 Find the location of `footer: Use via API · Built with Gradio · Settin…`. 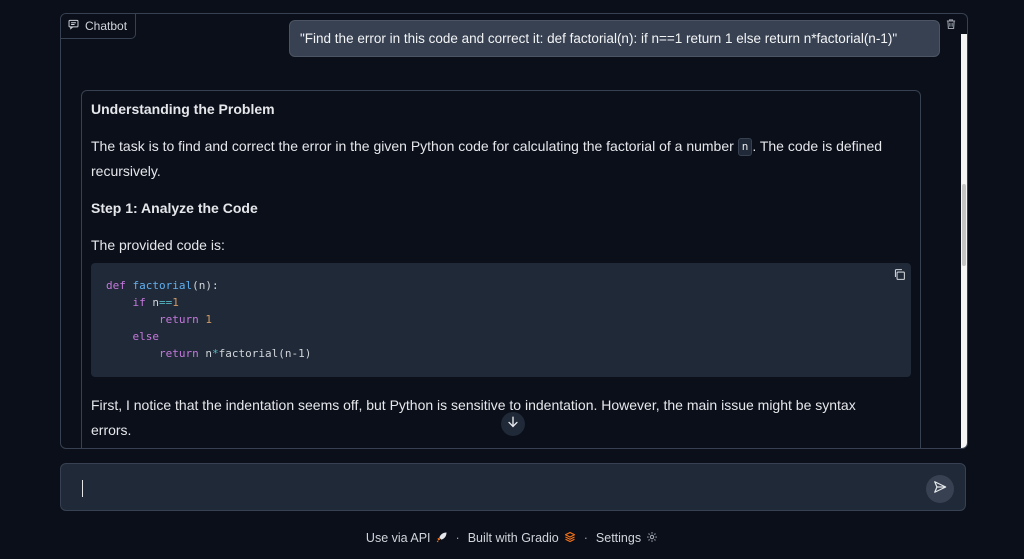

footer: Use via API · Built with Gradio · Settin… is located at coordinates (512, 538).